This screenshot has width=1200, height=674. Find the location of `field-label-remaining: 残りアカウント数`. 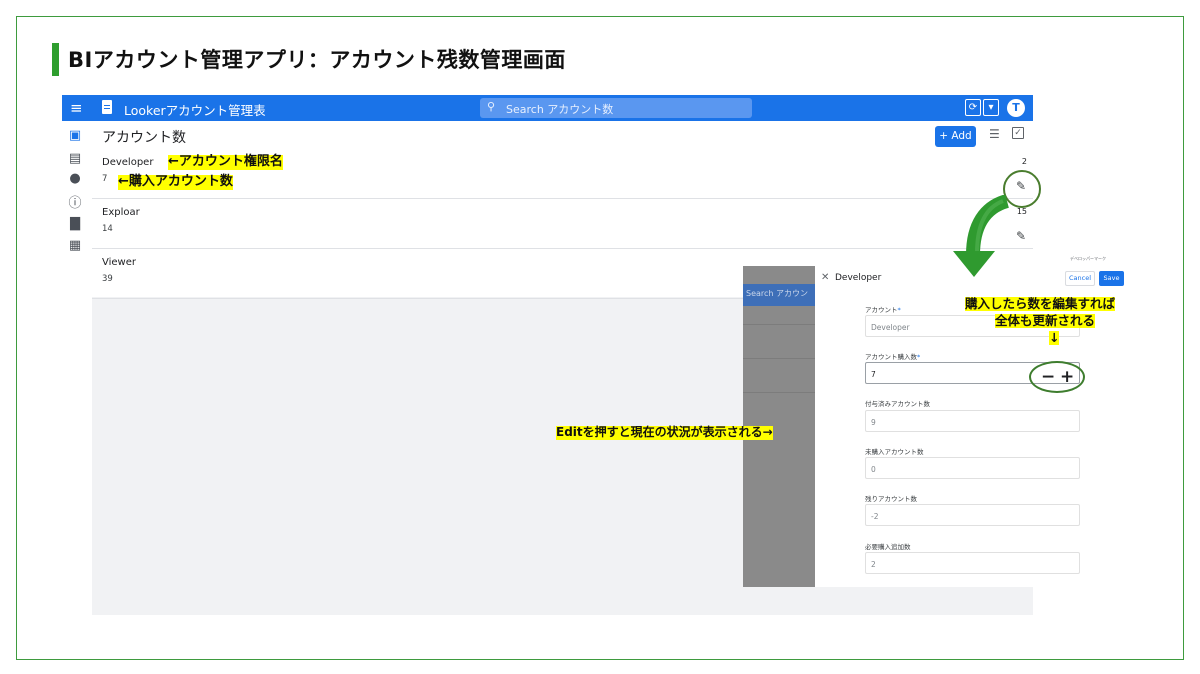

field-label-remaining: 残りアカウント数 is located at coordinates (891, 499).